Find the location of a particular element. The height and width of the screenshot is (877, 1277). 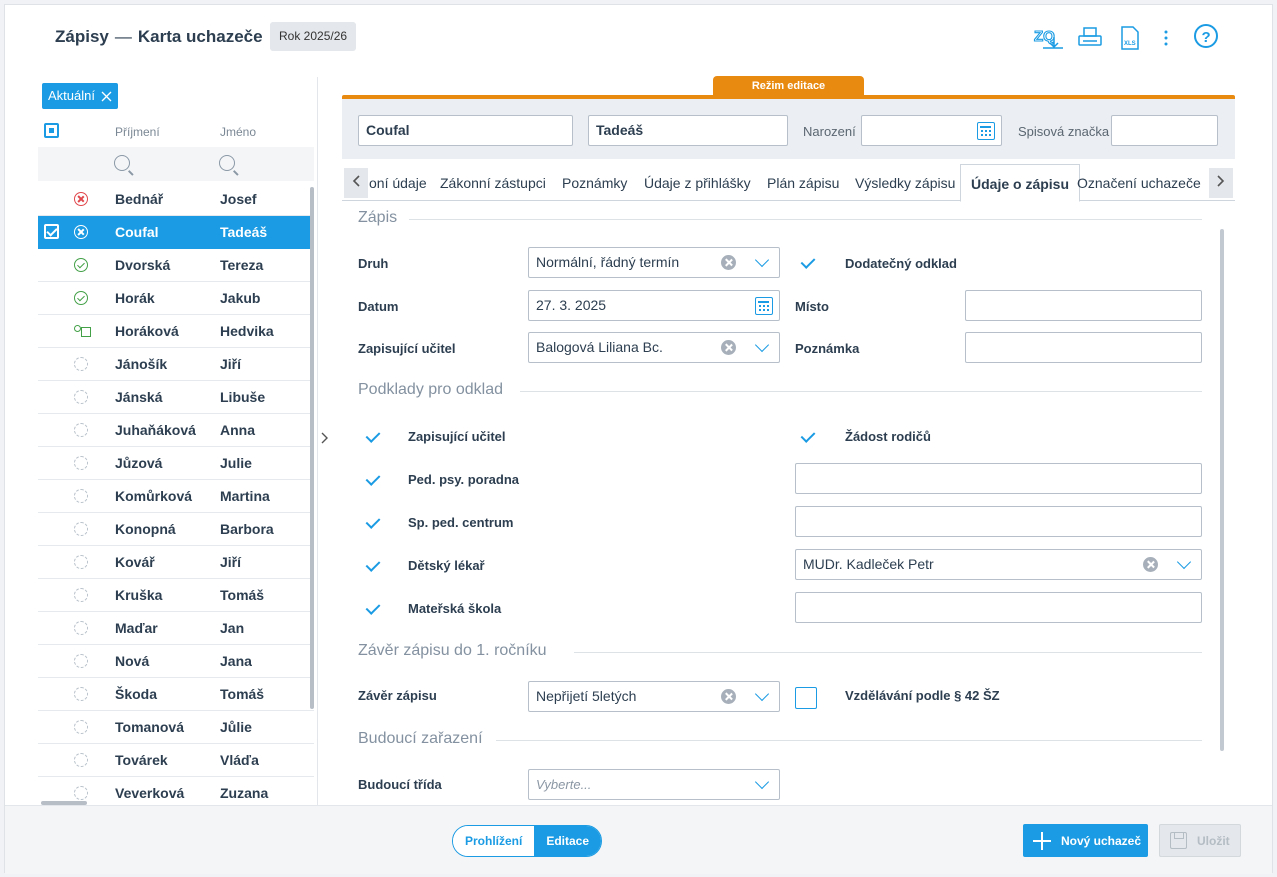

birth-field is located at coordinates (931, 130).